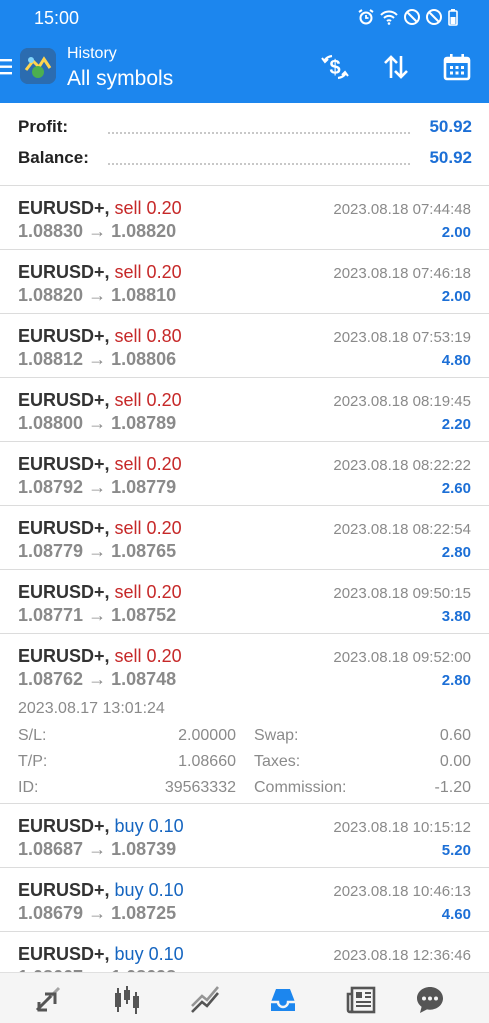 The width and height of the screenshot is (489, 1023). What do you see at coordinates (7, 67) in the screenshot?
I see `menu-icon` at bounding box center [7, 67].